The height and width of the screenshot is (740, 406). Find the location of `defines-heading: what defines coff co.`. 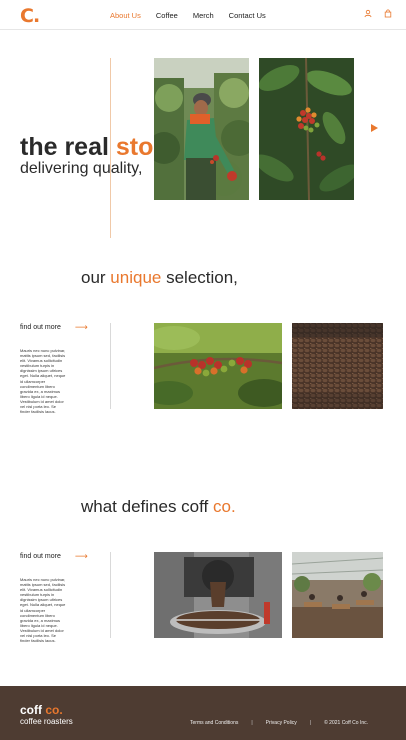

defines-heading: what defines coff co. is located at coordinates (158, 507).